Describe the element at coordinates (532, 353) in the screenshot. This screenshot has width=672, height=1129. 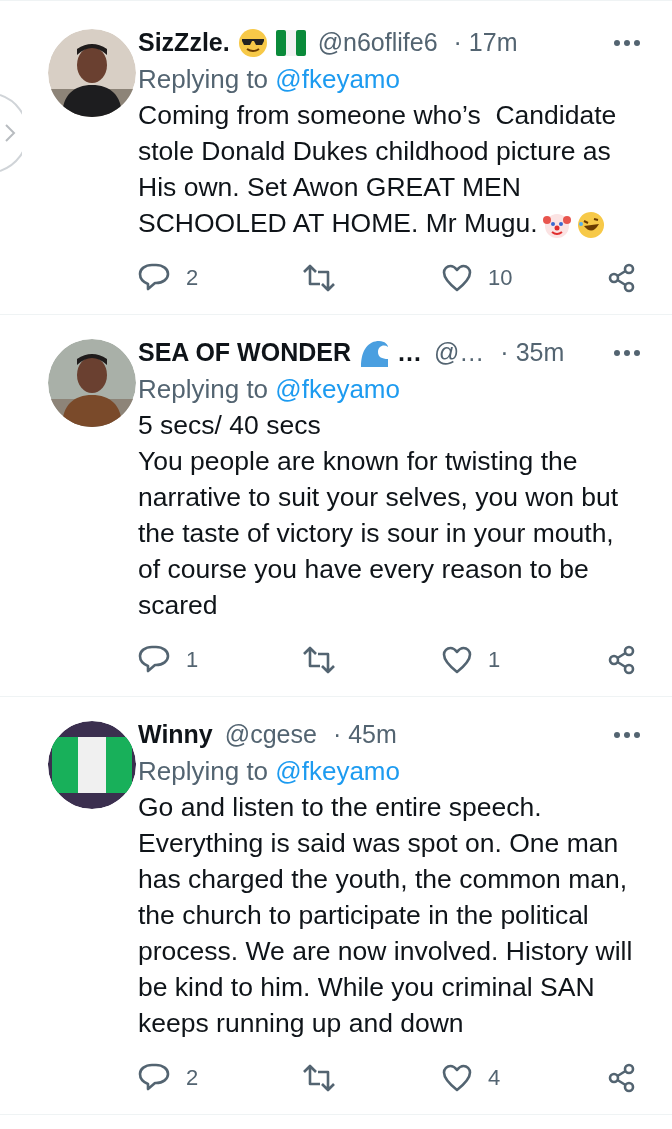
I see `post-time: · 35m` at that location.